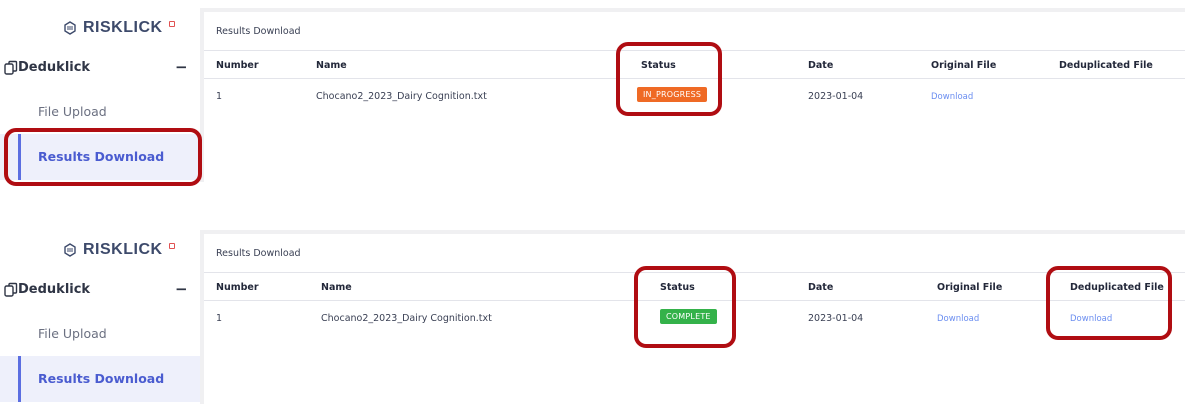  Describe the element at coordinates (688, 316) in the screenshot. I see `status-badge: COMPLETE` at that location.